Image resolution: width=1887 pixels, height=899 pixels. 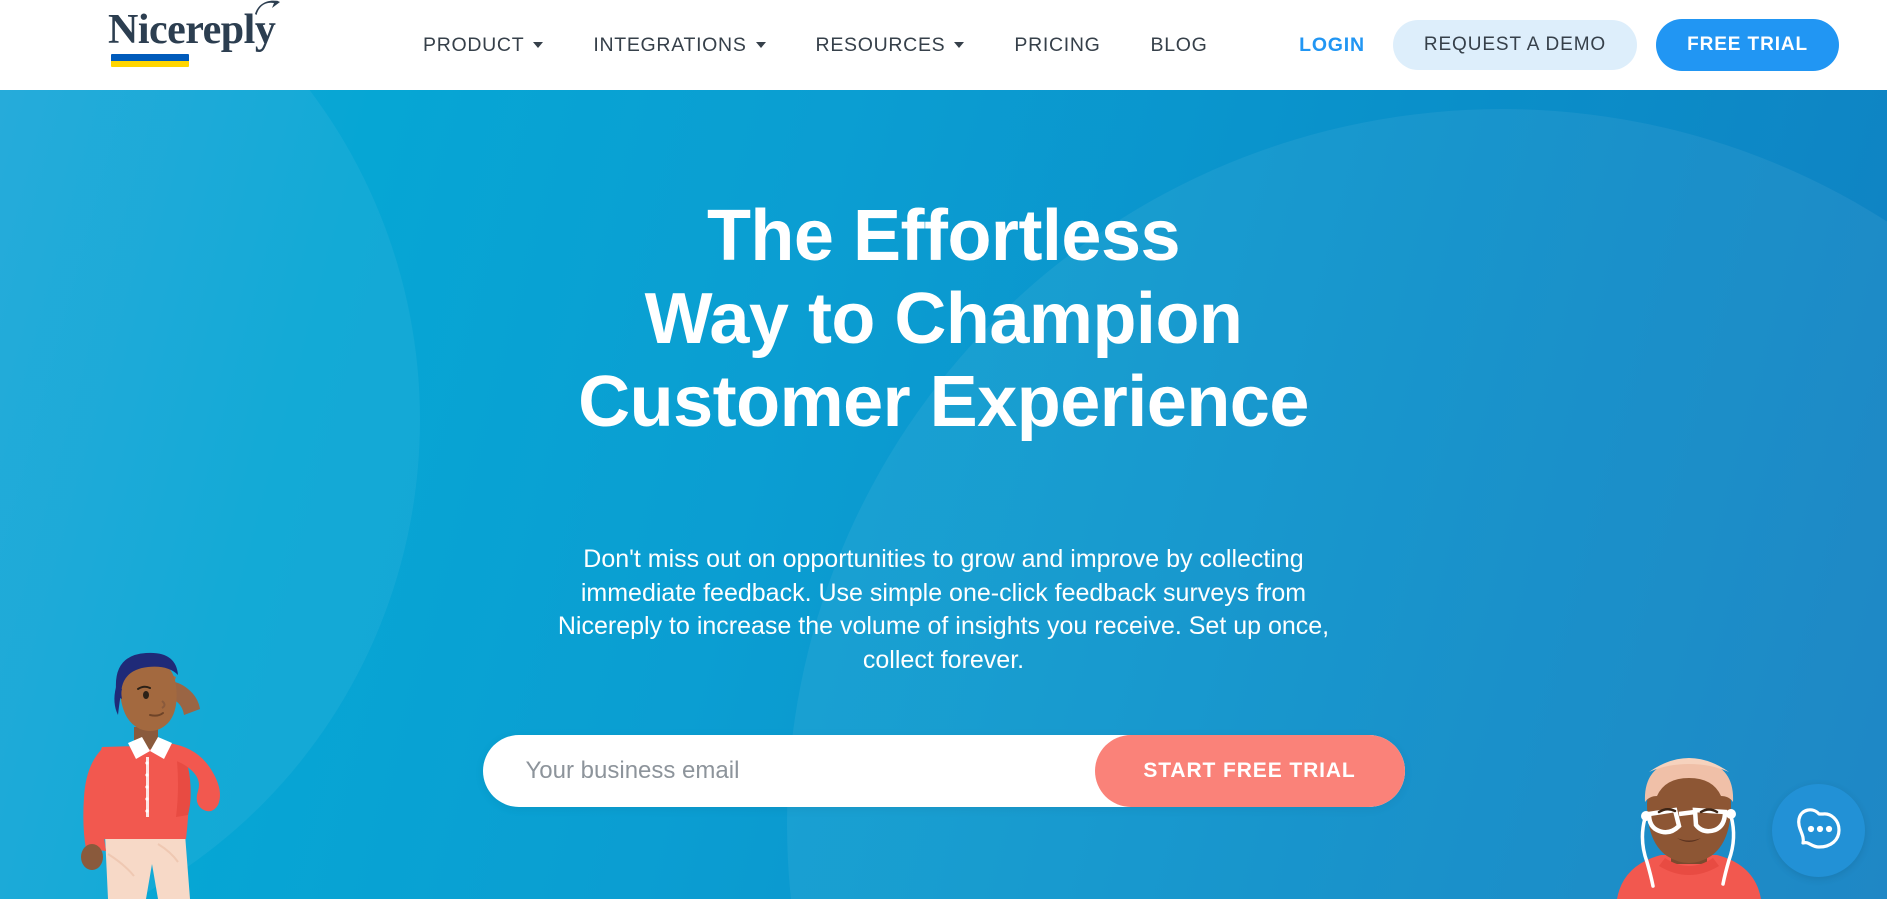 What do you see at coordinates (150, 775) in the screenshot?
I see `person-shielding-eyes-illustration` at bounding box center [150, 775].